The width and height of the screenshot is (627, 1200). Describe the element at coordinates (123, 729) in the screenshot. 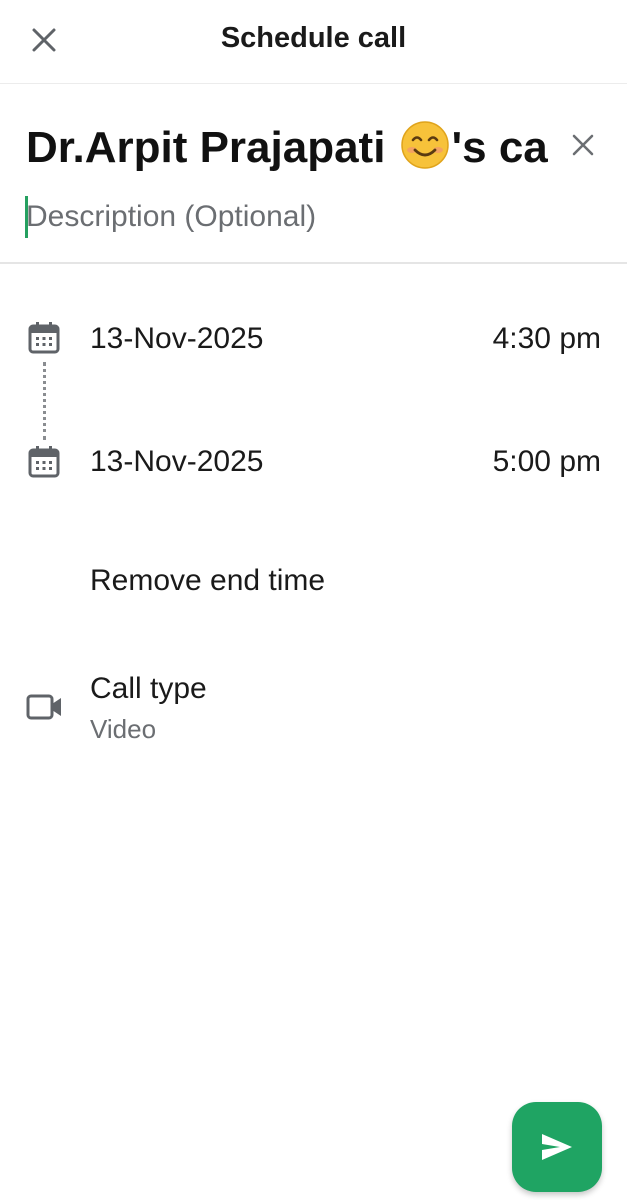

I see `call-type-value: Video` at that location.